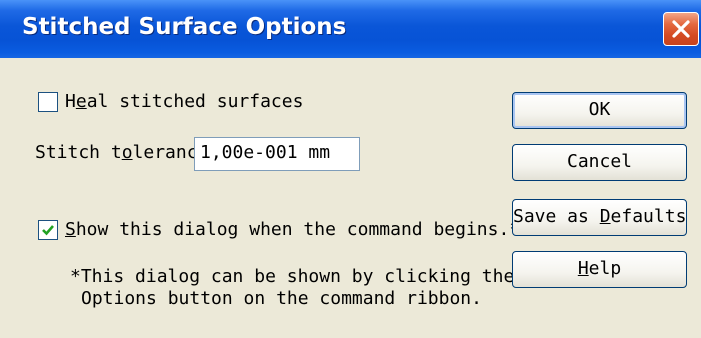  What do you see at coordinates (184, 102) in the screenshot?
I see `heal-stitched-surfaces-label: Heal stitched surfaces` at bounding box center [184, 102].